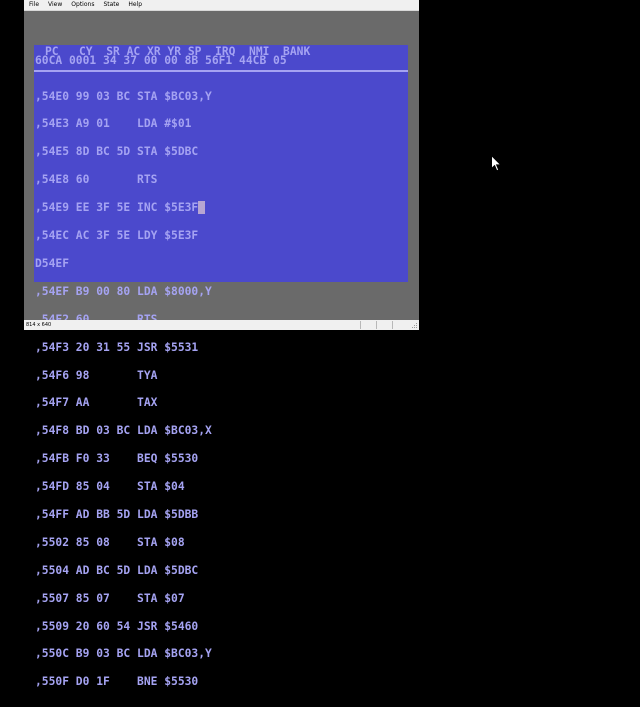 The height and width of the screenshot is (707, 640). Describe the element at coordinates (415, 326) in the screenshot. I see `resize-grip-icon` at that location.